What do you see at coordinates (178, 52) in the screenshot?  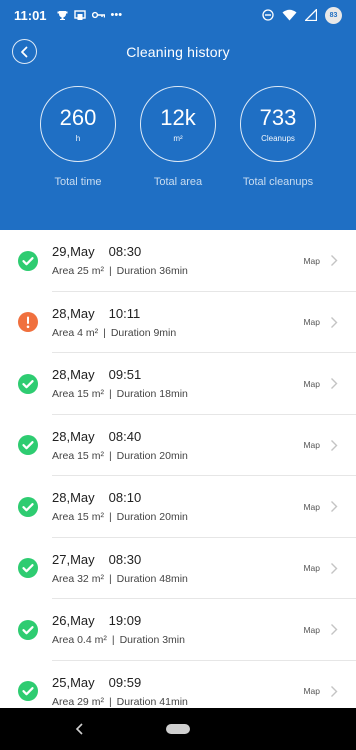 I see `title-row: Cleaning history` at bounding box center [178, 52].